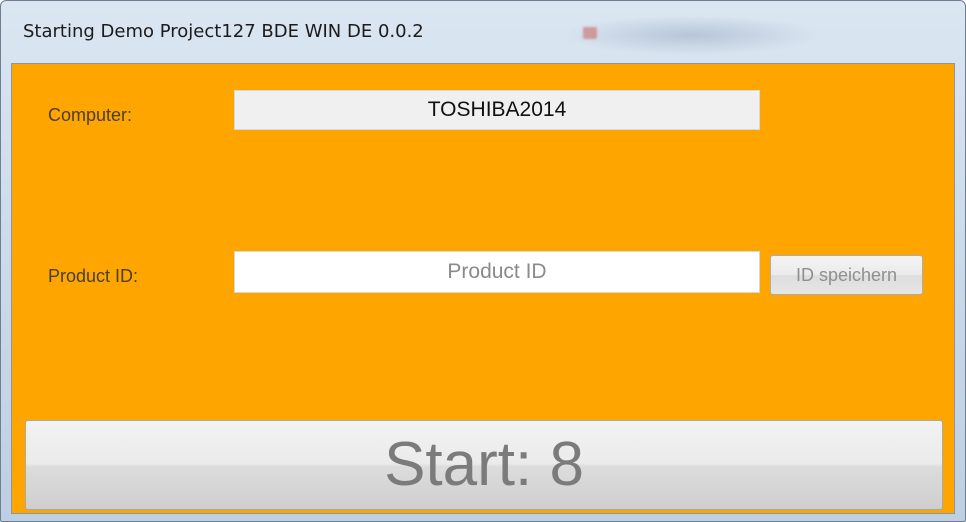  What do you see at coordinates (93, 276) in the screenshot?
I see `product-id-label: Product ID:` at bounding box center [93, 276].